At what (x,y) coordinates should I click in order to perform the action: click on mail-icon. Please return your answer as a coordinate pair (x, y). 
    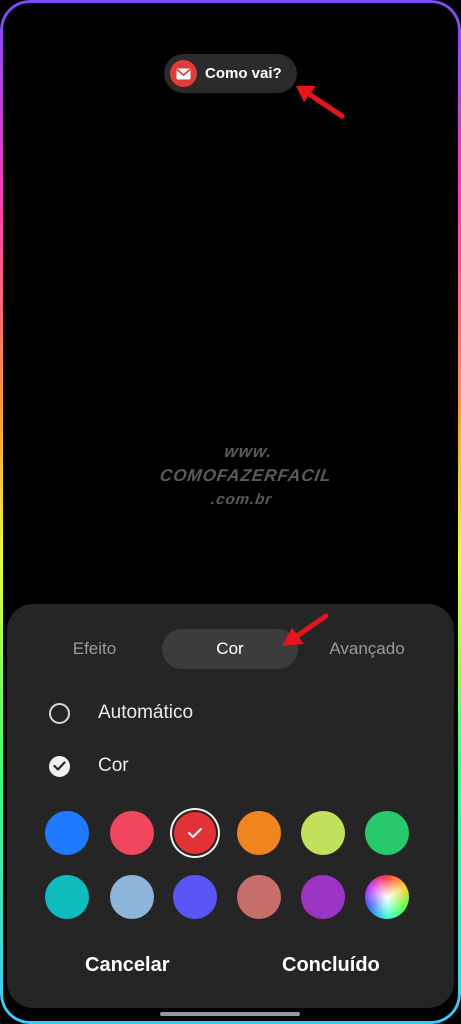
    Looking at the image, I should click on (183, 73).